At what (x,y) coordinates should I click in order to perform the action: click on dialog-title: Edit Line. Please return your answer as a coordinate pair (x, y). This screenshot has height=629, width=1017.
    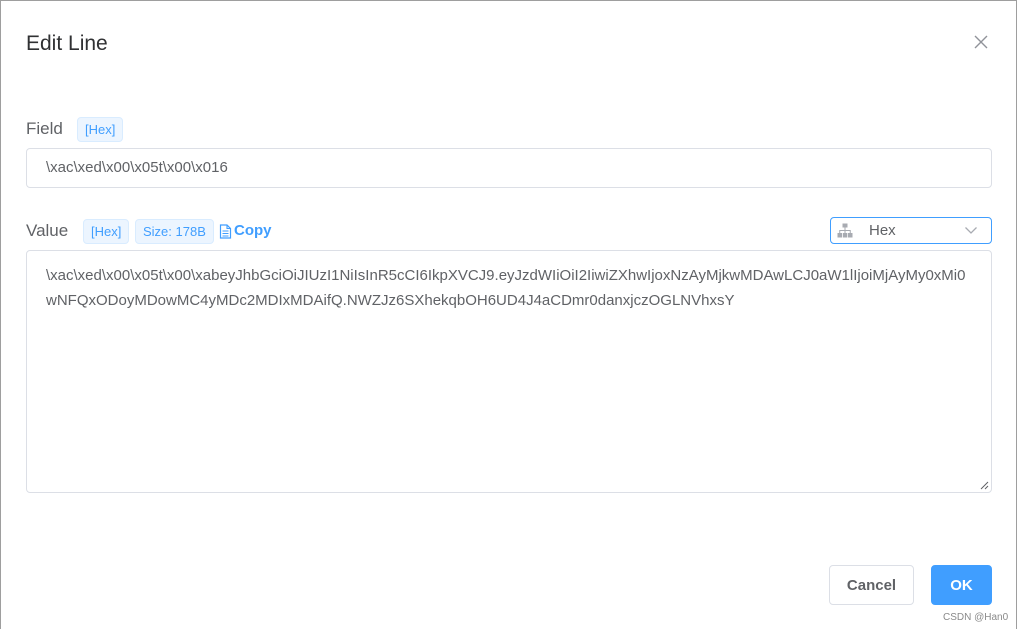
    Looking at the image, I should click on (67, 43).